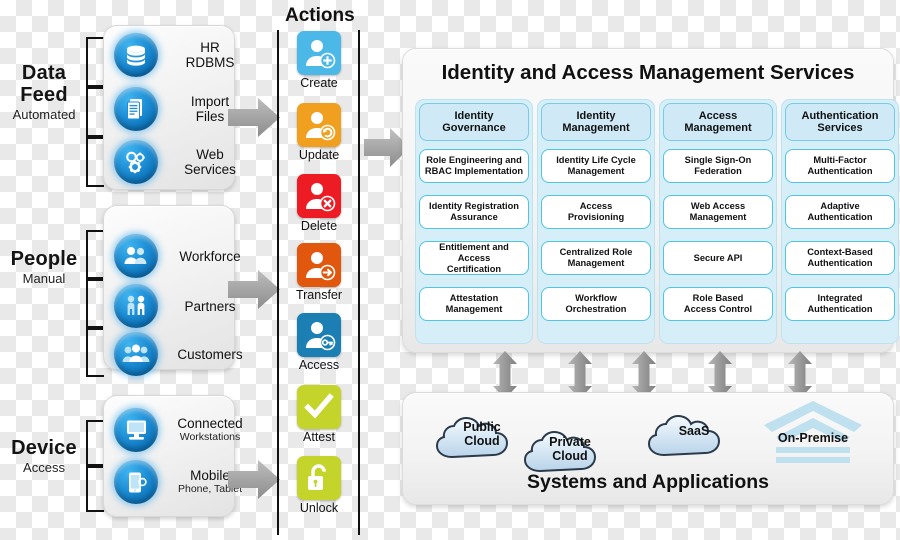  Describe the element at coordinates (840, 304) in the screenshot. I see `iam-service-item: Integrated Authentication` at that location.